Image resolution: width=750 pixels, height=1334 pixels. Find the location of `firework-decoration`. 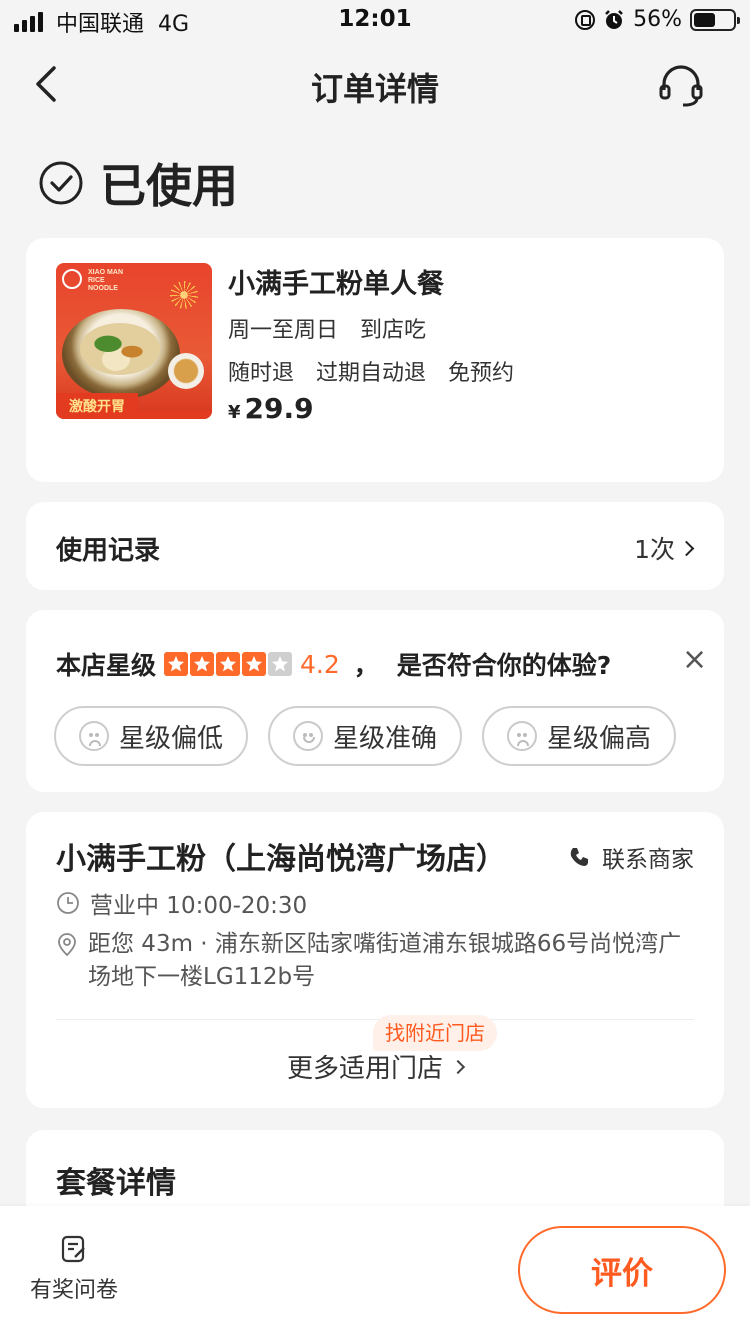

firework-decoration is located at coordinates (184, 295).